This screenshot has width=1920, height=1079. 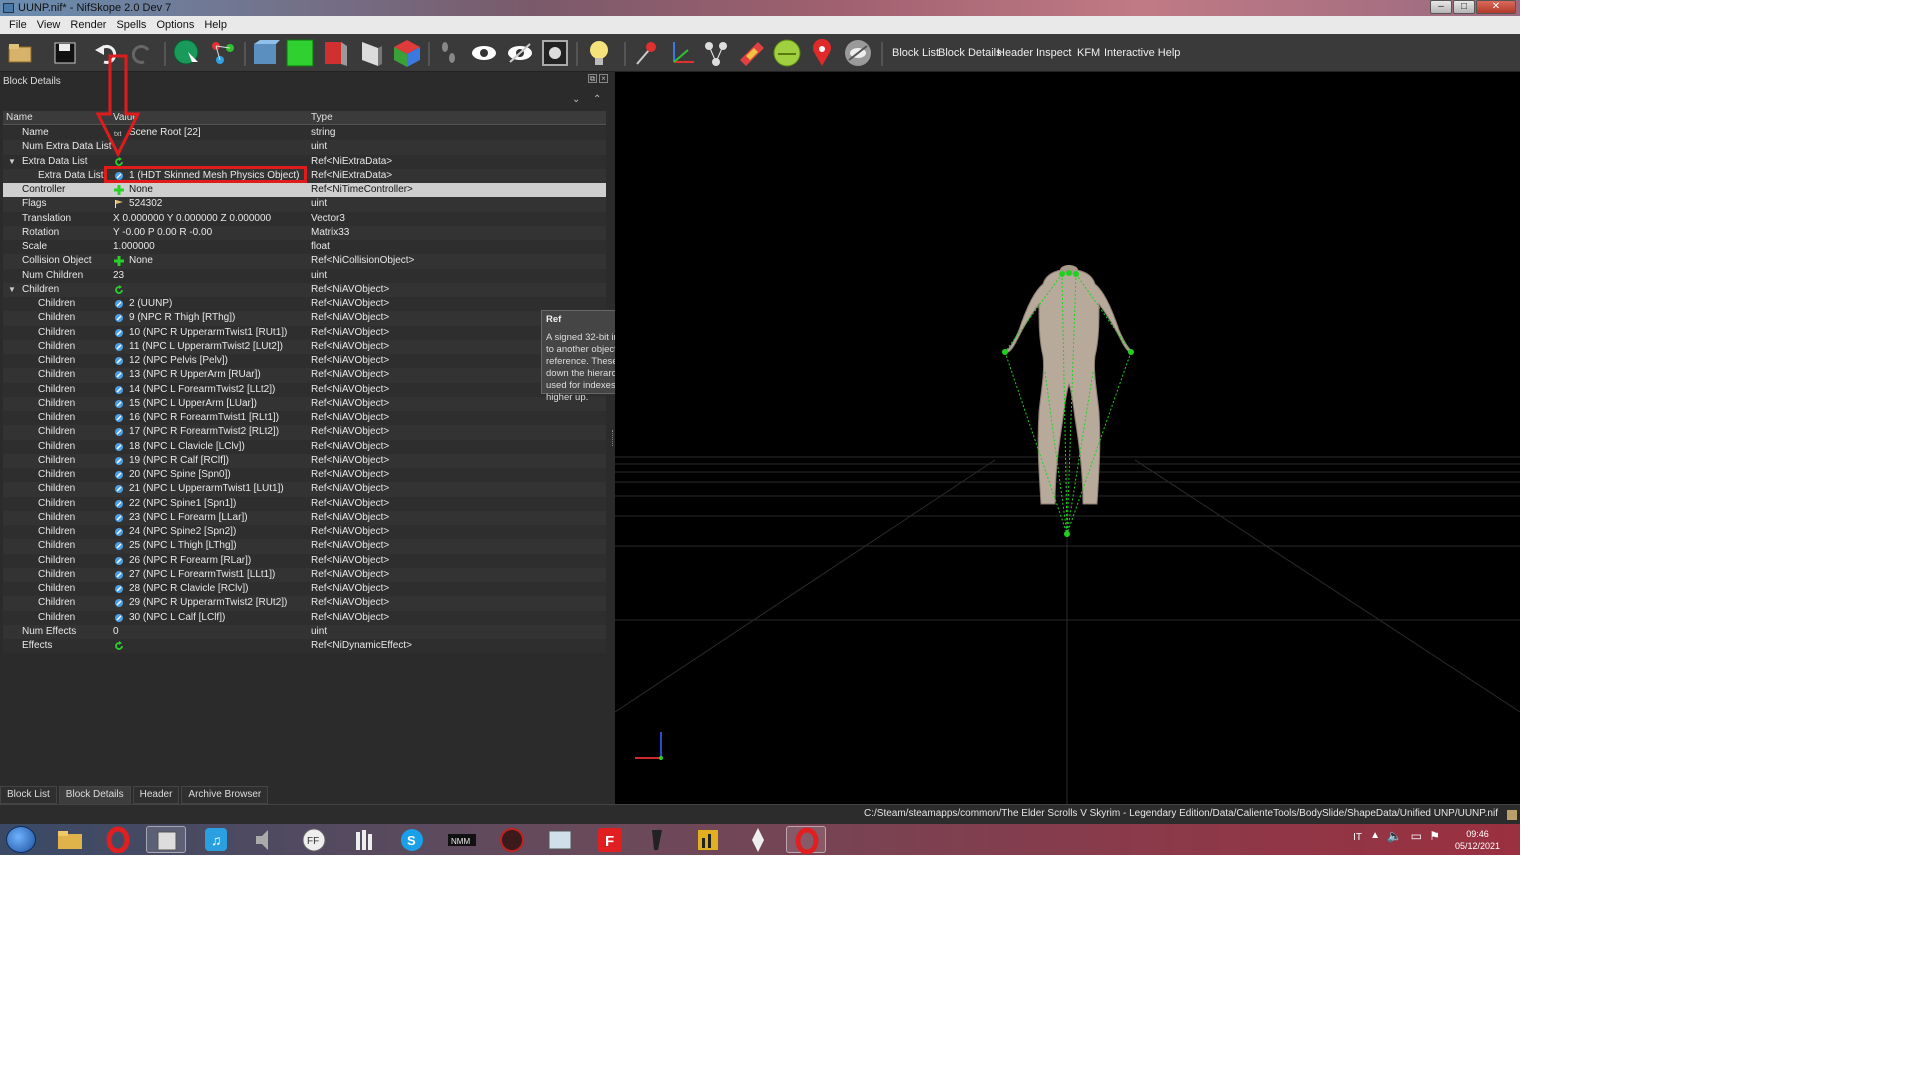 What do you see at coordinates (206, 489) in the screenshot?
I see `row-value: 21 (NPC L UpperarmTwist1 [LUt1])` at bounding box center [206, 489].